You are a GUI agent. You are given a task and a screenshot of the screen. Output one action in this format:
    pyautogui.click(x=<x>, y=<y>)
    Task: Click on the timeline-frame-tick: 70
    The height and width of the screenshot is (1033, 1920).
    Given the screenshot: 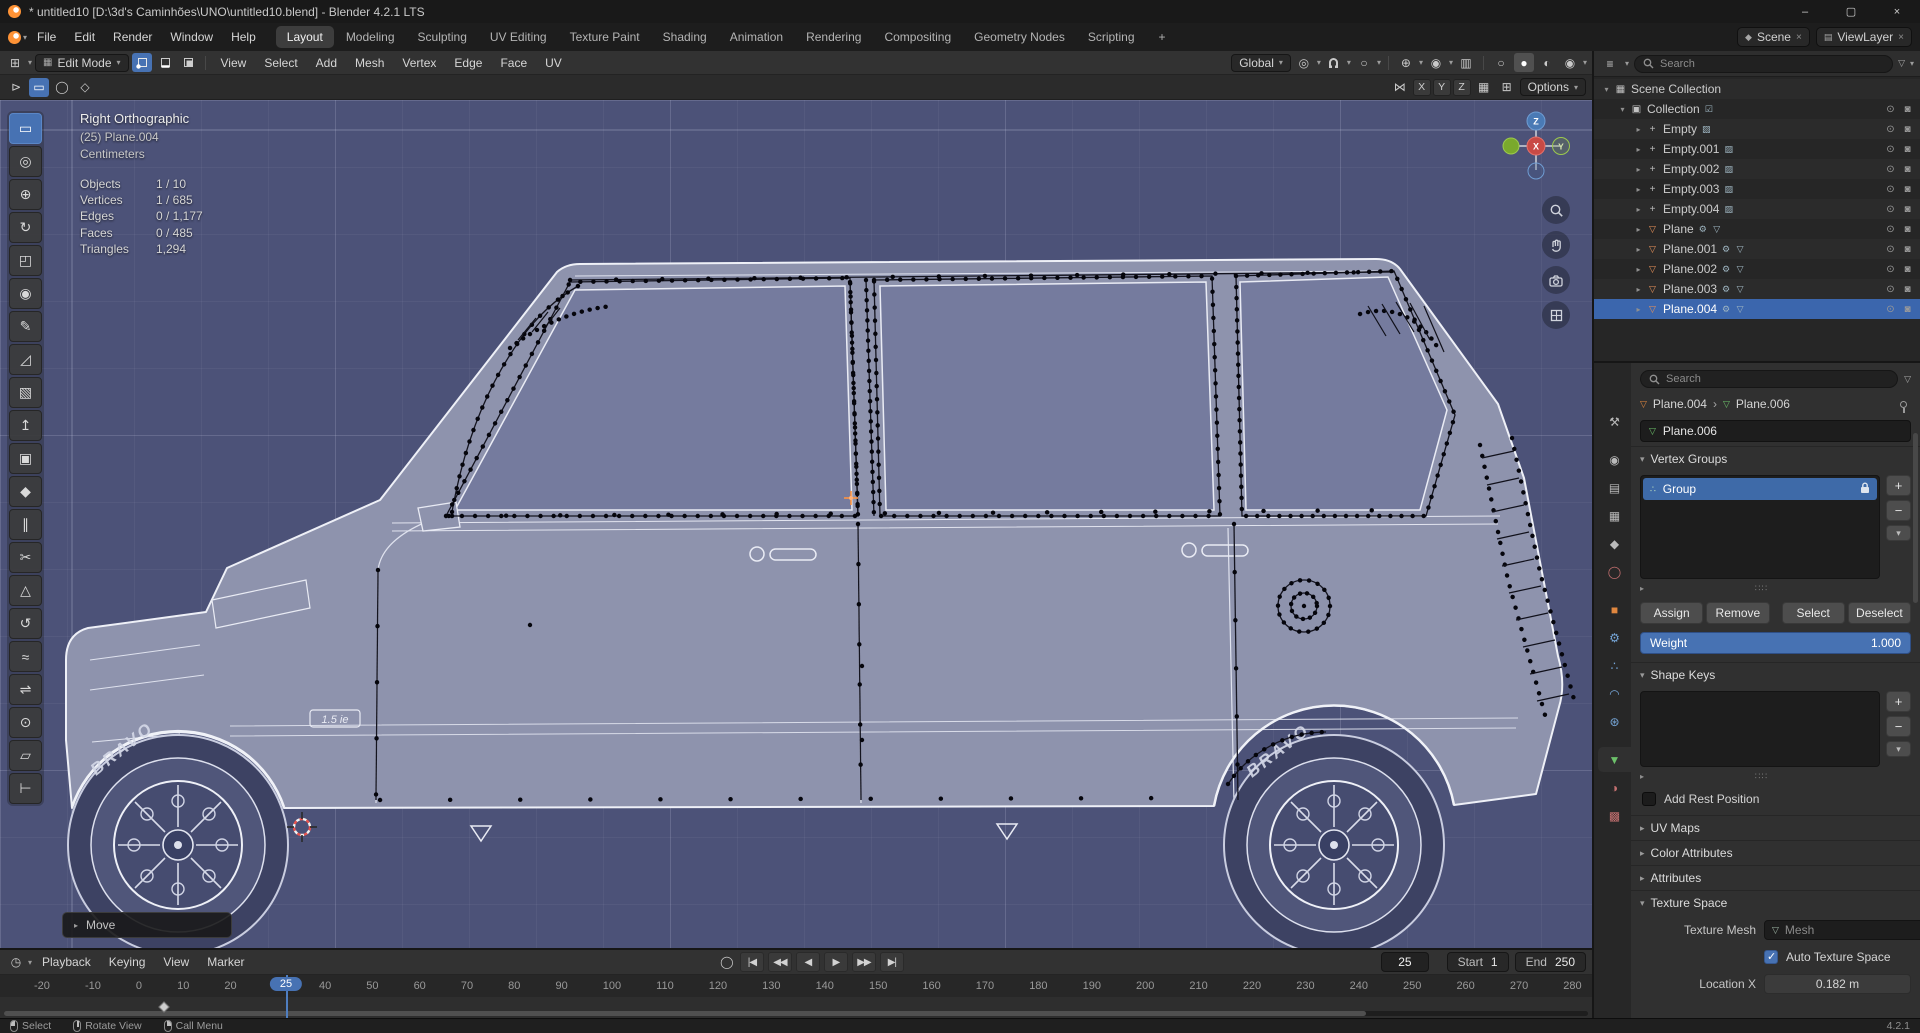 What is the action you would take?
    pyautogui.click(x=467, y=986)
    